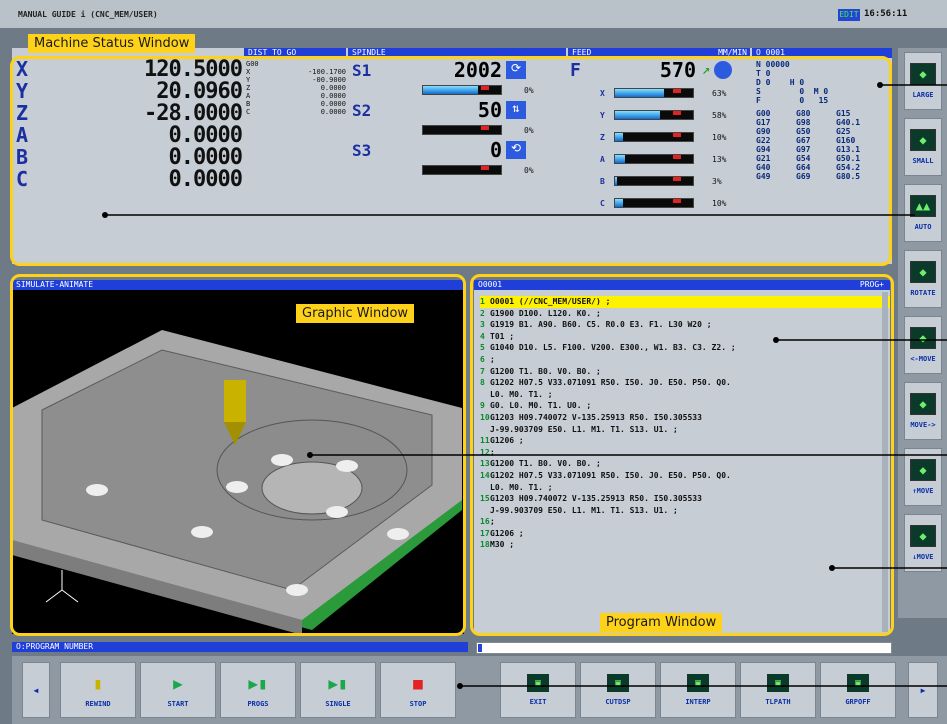  Describe the element at coordinates (538, 702) in the screenshot. I see `button-label: EXIT` at that location.